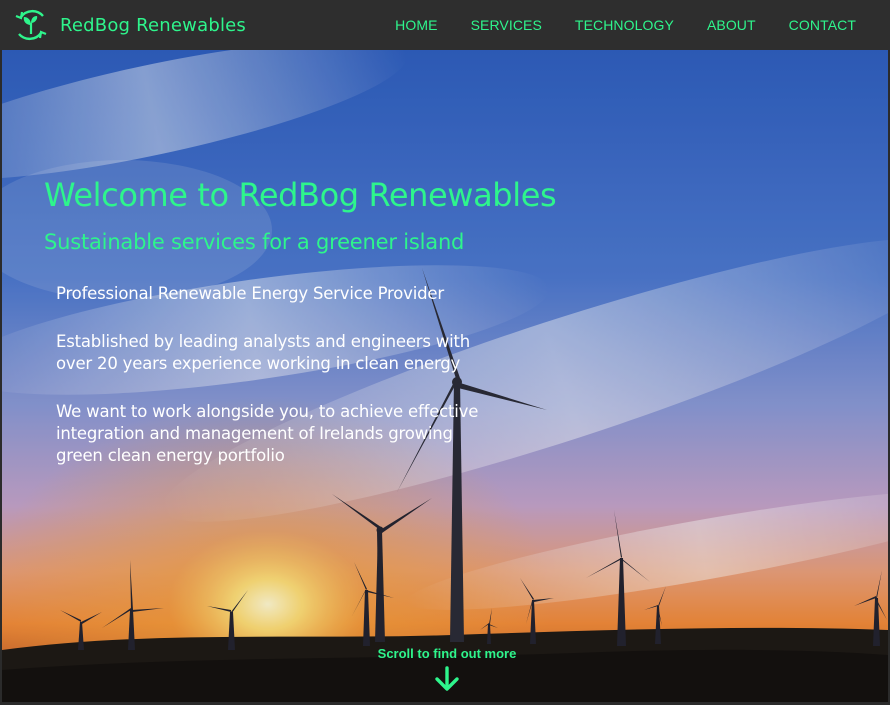  Describe the element at coordinates (447, 653) in the screenshot. I see `scroll-cue-text: Scroll to find out more` at that location.